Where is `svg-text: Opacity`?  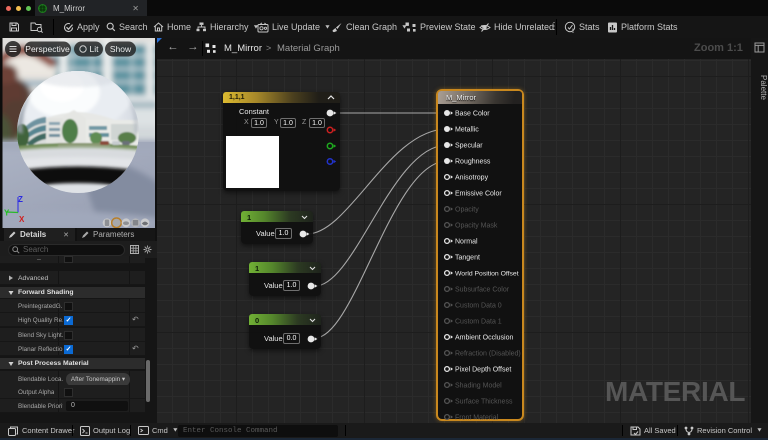
svg-text: Opacity is located at coordinates (467, 210).